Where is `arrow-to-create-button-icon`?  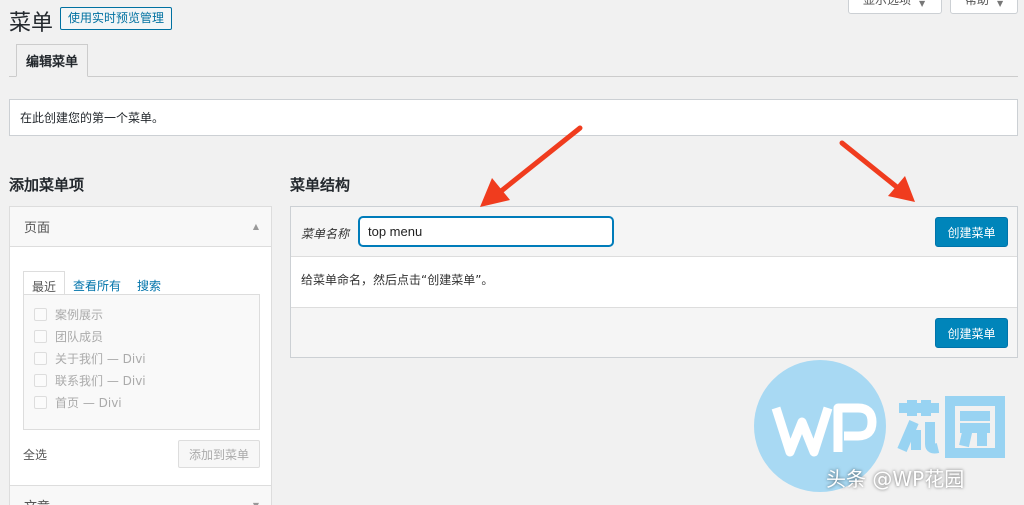 arrow-to-create-button-icon is located at coordinates (877, 171).